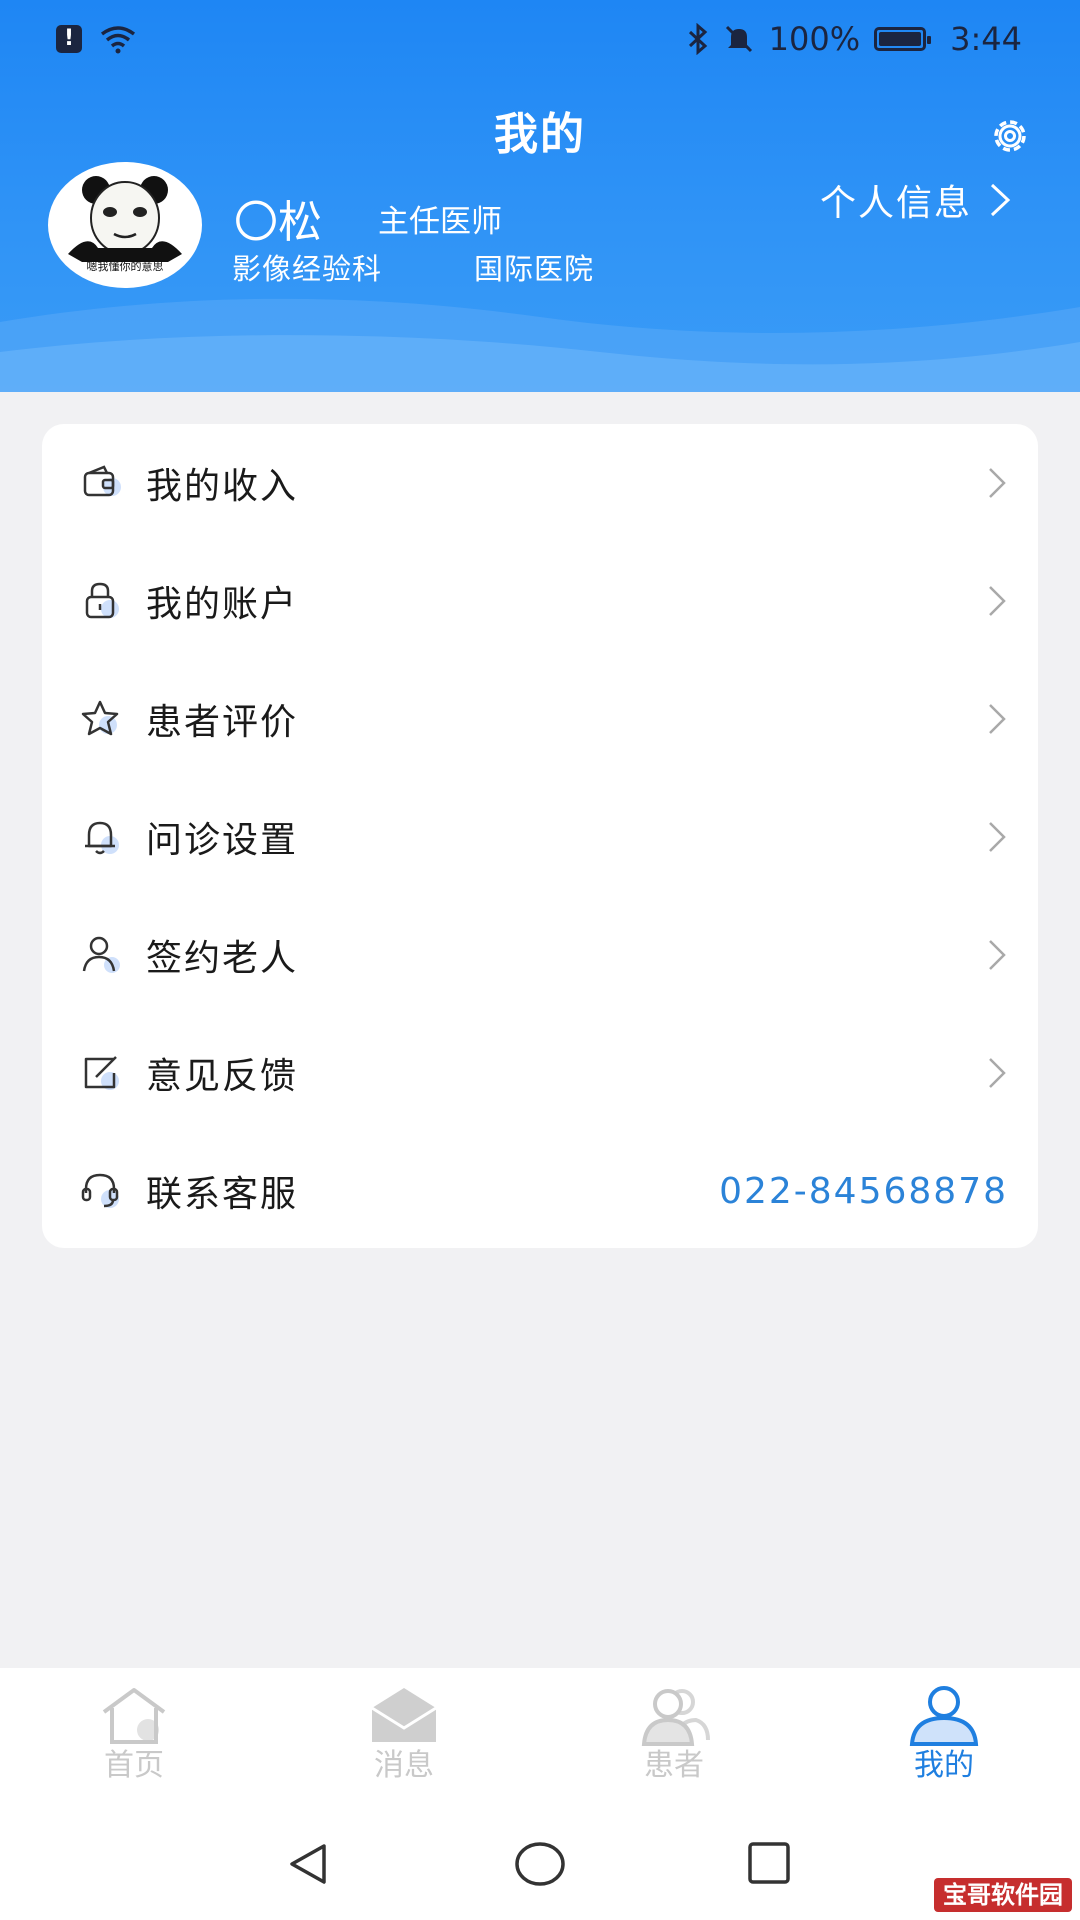 Image resolution: width=1080 pixels, height=1920 pixels. What do you see at coordinates (222, 604) in the screenshot?
I see `menu-item-label: 我的账户` at bounding box center [222, 604].